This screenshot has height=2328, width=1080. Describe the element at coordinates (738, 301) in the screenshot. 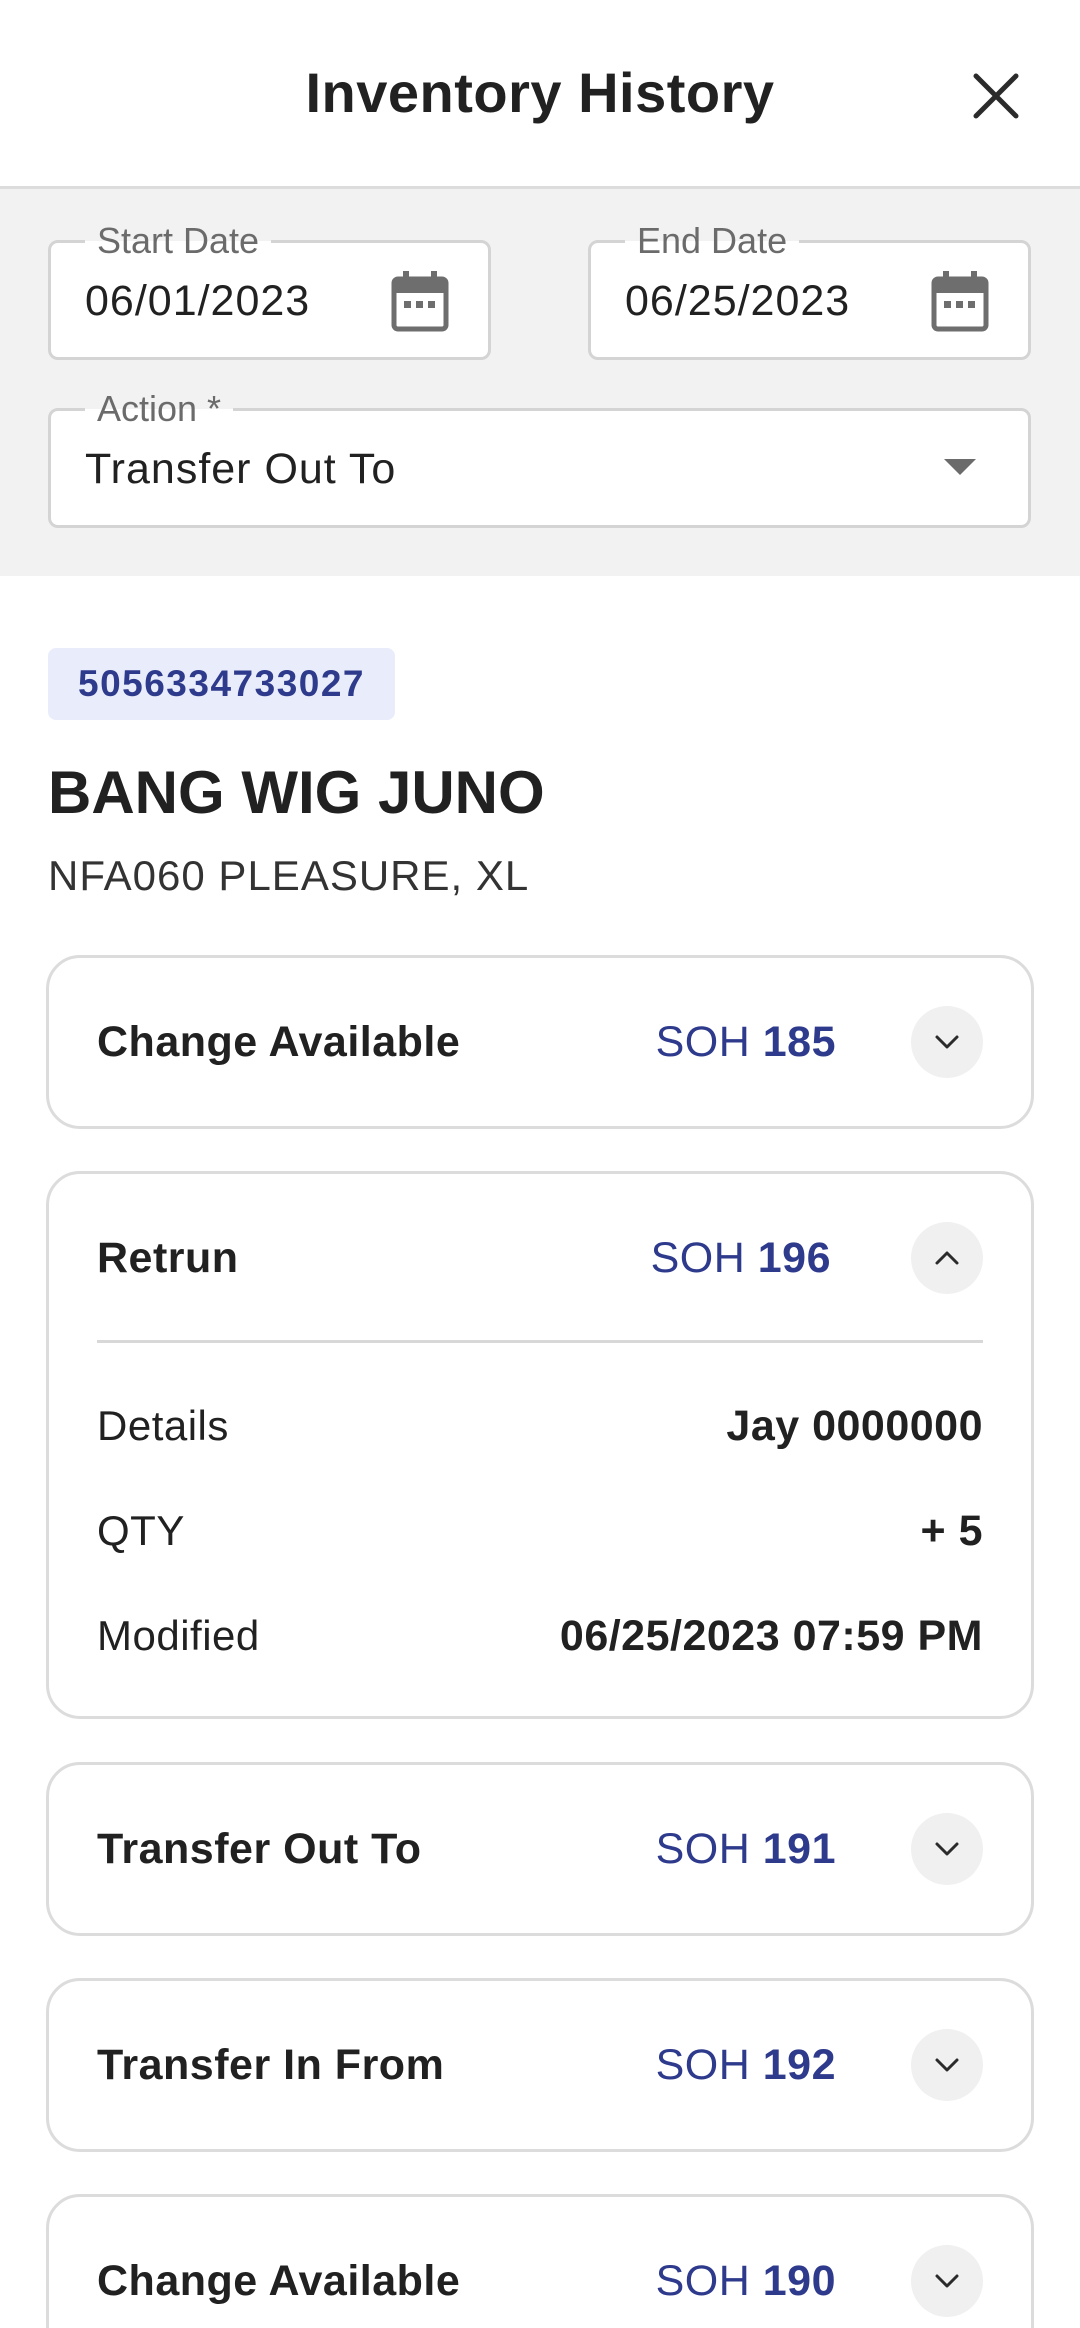

I see `end-date-value: 06/25/2023` at that location.